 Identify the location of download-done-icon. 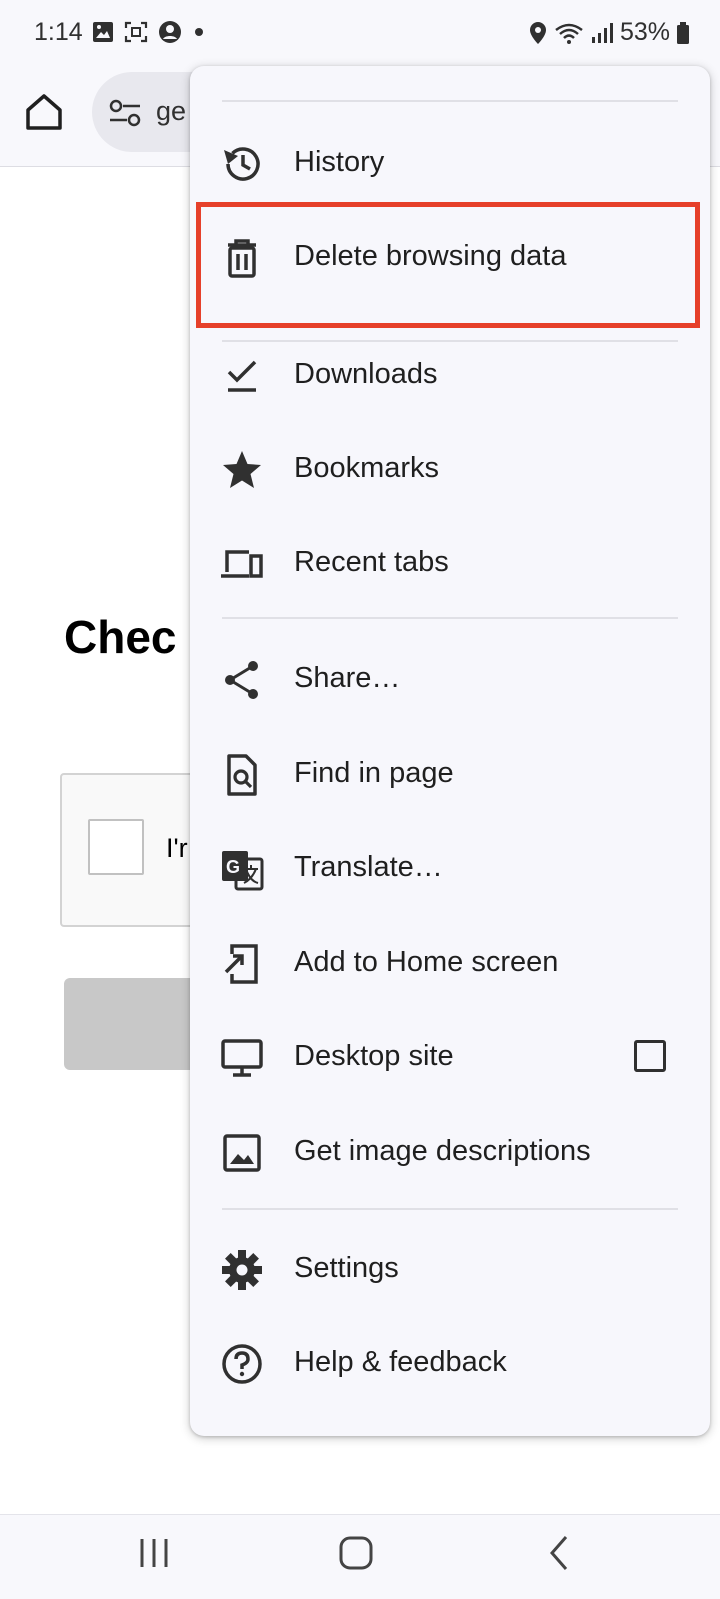
(242, 376).